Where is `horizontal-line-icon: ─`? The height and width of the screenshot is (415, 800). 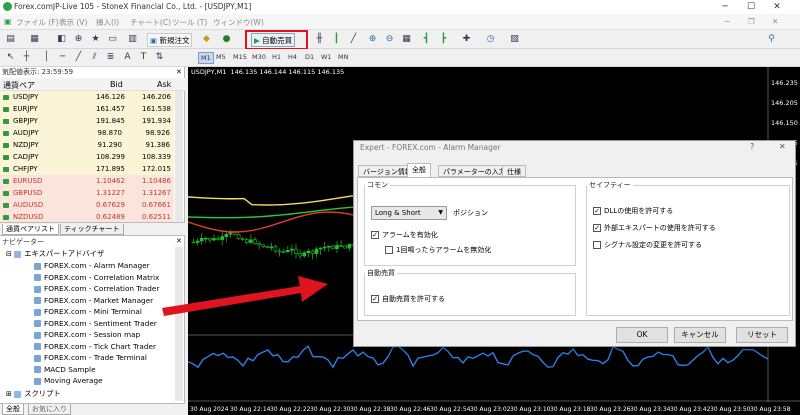
horizontal-line-icon: ─ is located at coordinates (62, 57).